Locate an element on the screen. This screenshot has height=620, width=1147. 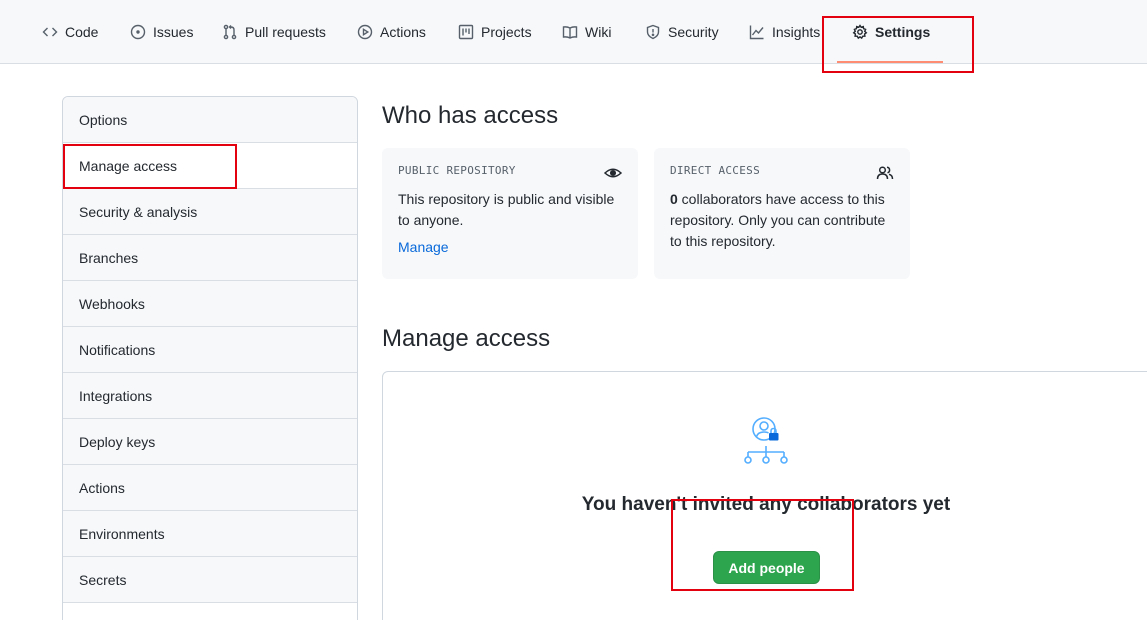
project-icon is located at coordinates (466, 32).